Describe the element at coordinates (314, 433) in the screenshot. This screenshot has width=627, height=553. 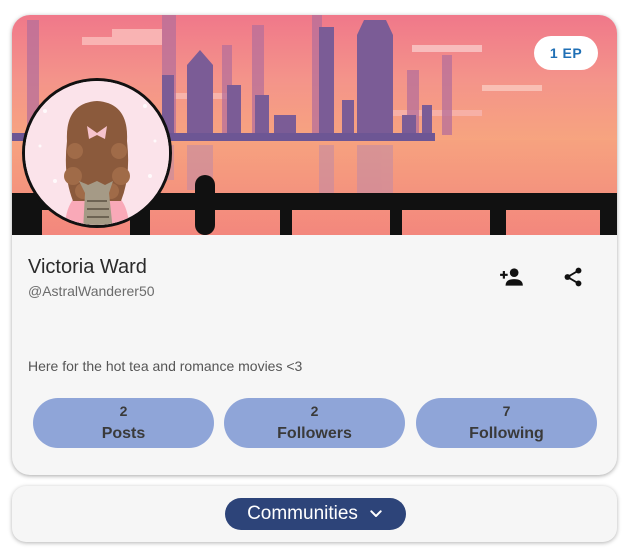
I see `followers-label: Followers` at that location.